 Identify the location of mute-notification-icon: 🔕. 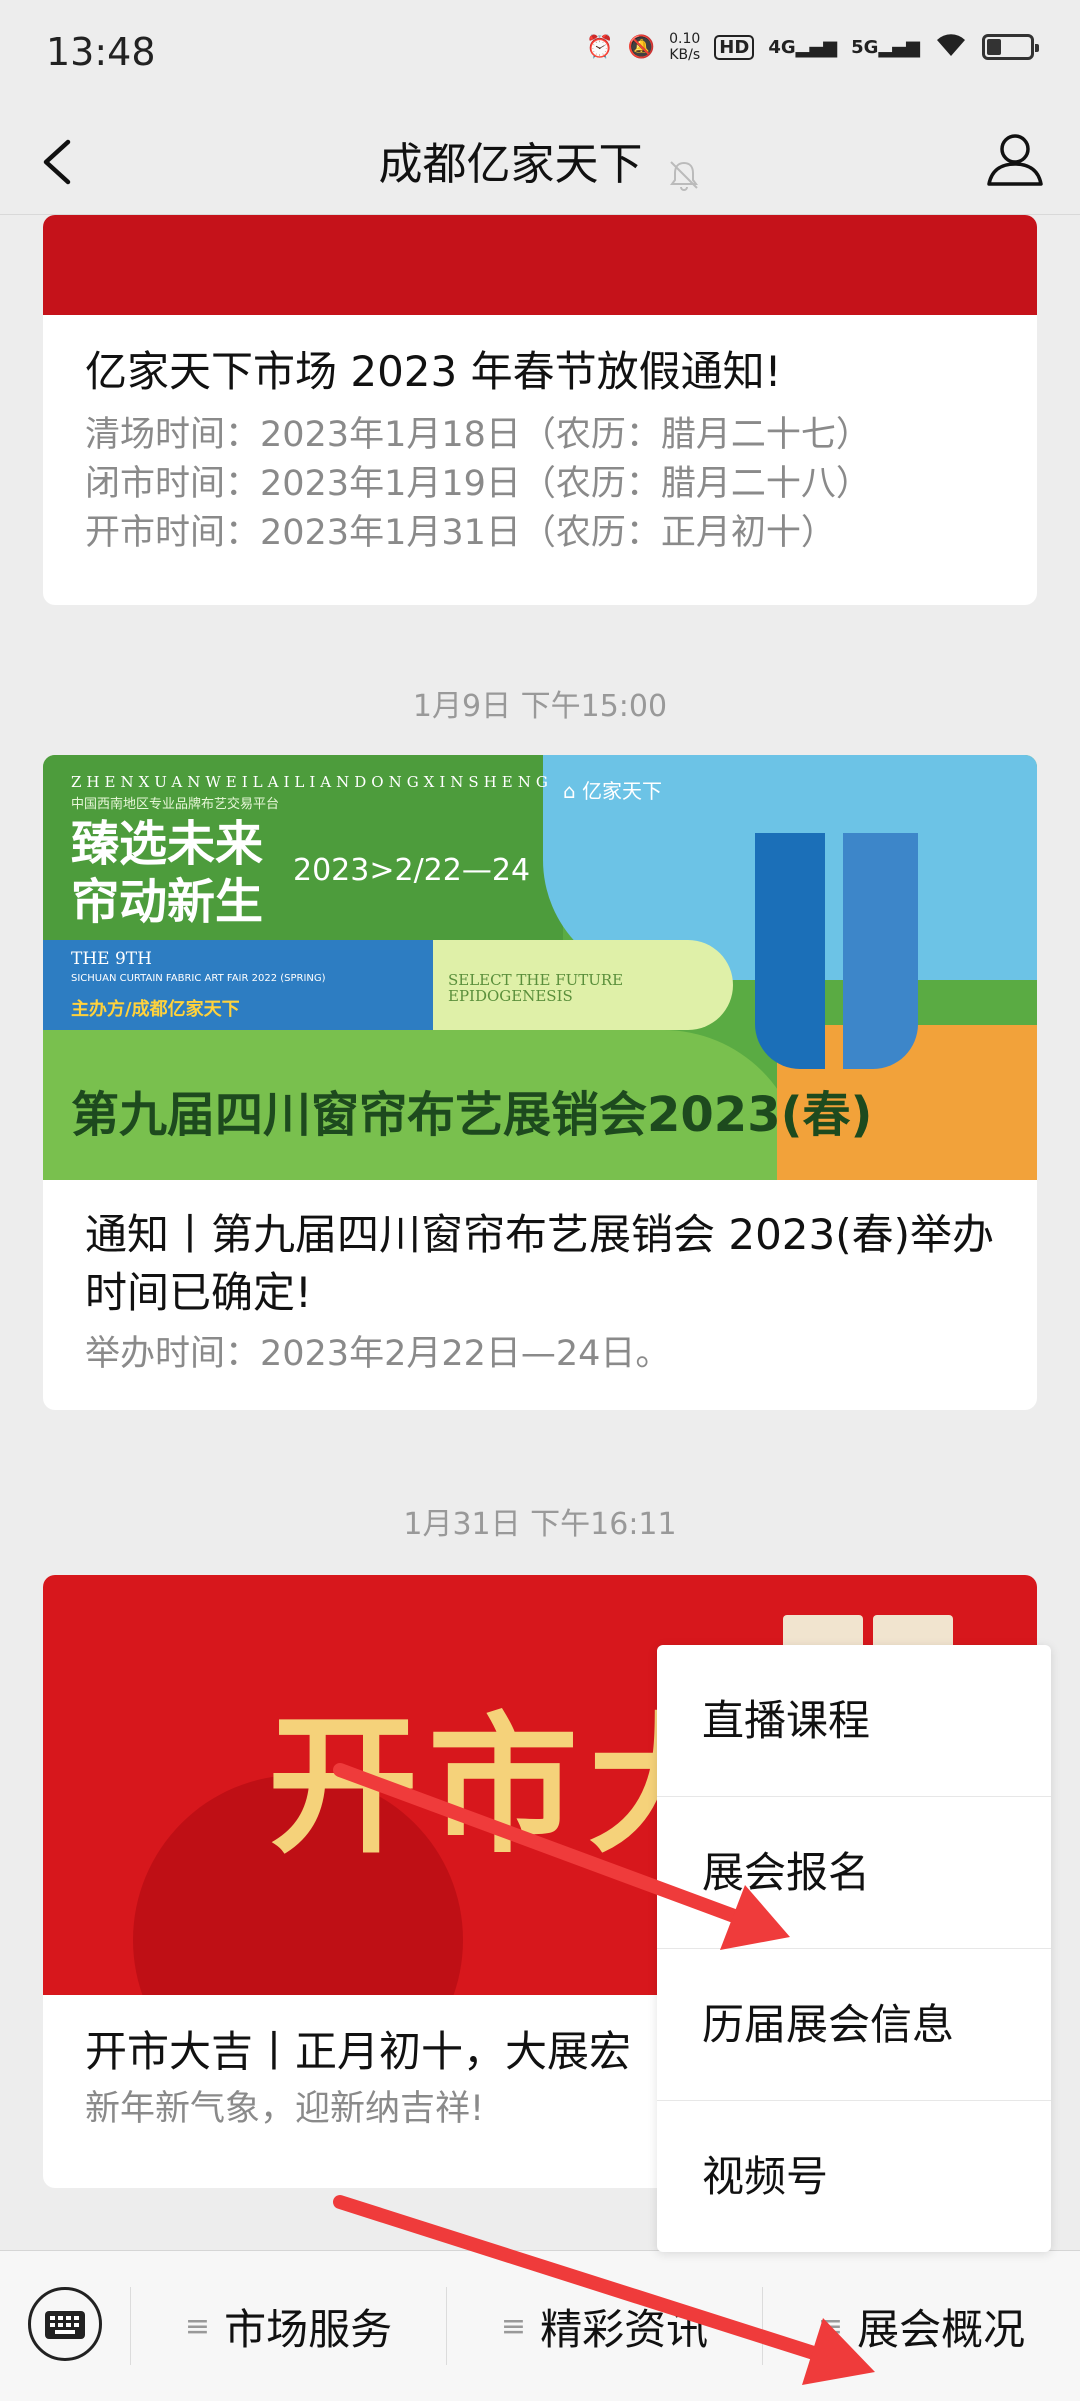
(641, 47).